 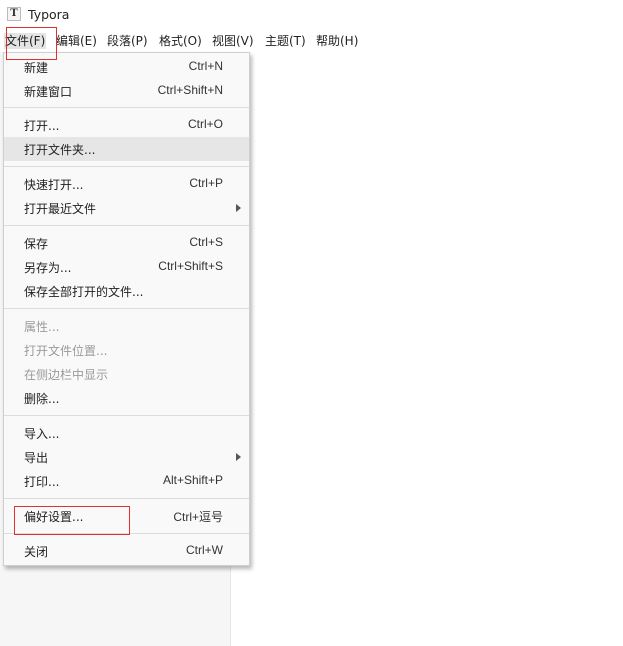 I want to click on menu-item-shortcut: Ctrl+逗号, so click(x=198, y=517).